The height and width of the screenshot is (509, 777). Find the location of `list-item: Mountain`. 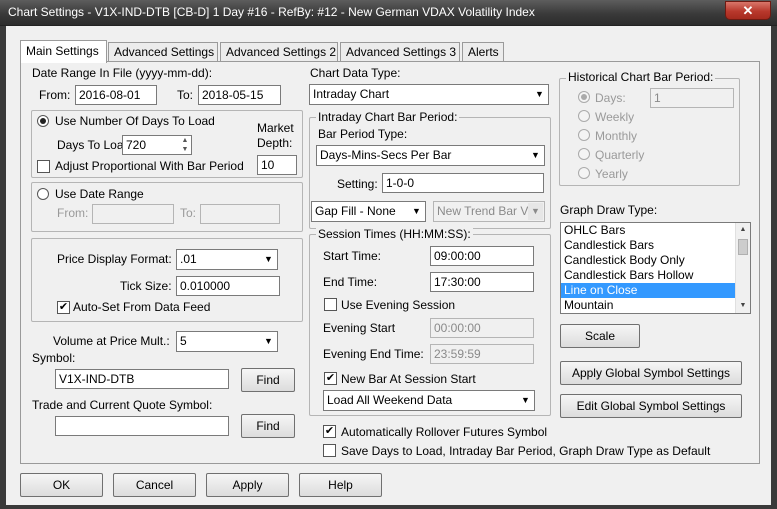

list-item: Mountain is located at coordinates (655, 305).